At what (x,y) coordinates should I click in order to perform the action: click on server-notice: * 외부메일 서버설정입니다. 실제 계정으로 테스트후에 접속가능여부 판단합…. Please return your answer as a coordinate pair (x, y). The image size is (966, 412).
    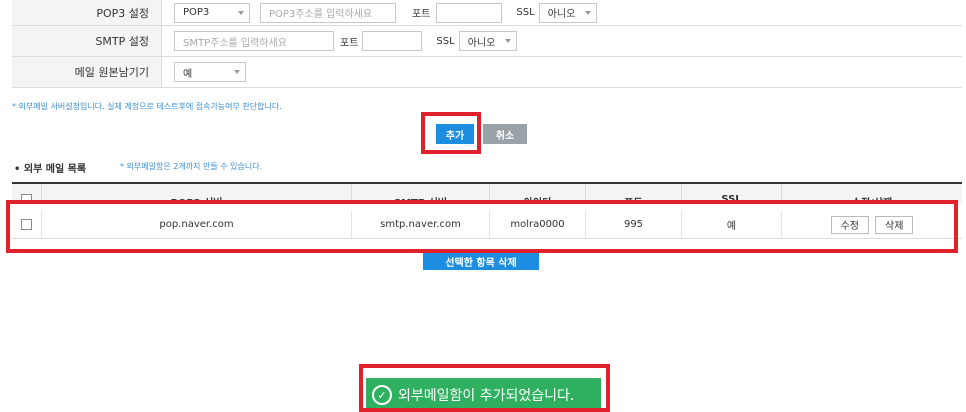
    Looking at the image, I should click on (147, 106).